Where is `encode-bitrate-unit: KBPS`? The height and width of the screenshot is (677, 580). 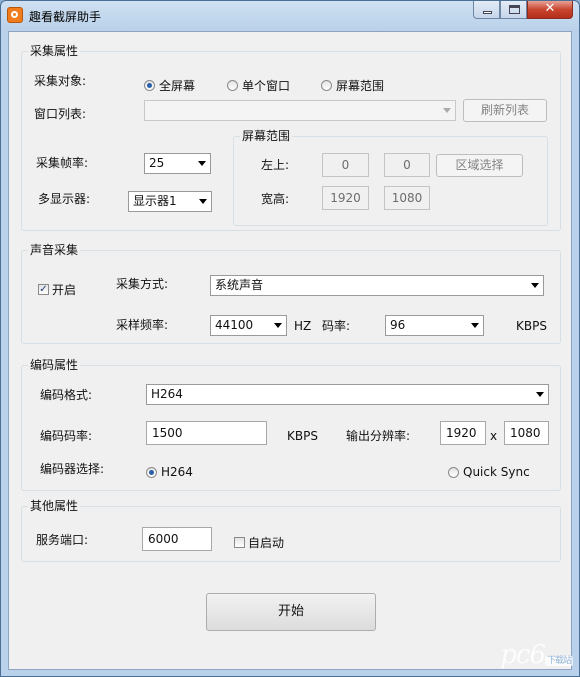
encode-bitrate-unit: KBPS is located at coordinates (302, 436).